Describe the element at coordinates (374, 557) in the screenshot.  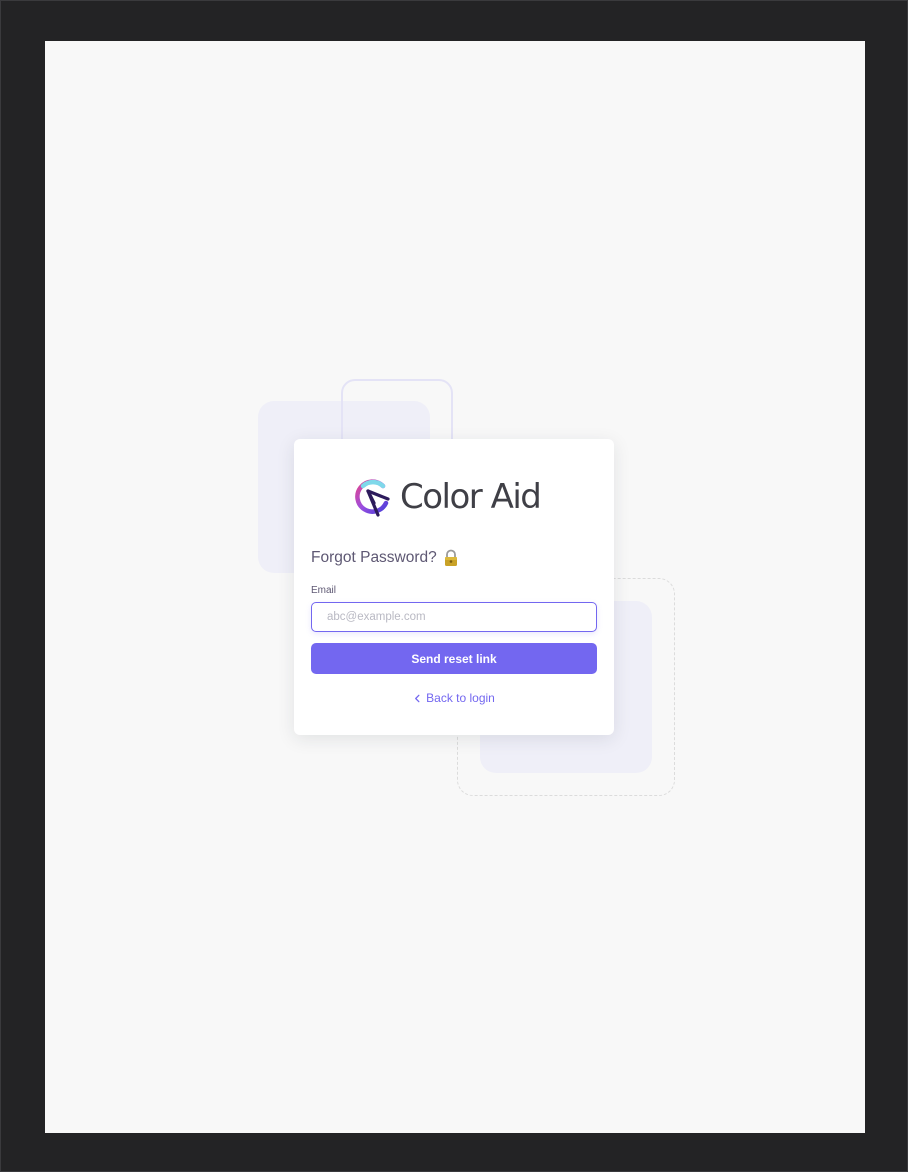
I see `card-title: Forgot Password?` at that location.